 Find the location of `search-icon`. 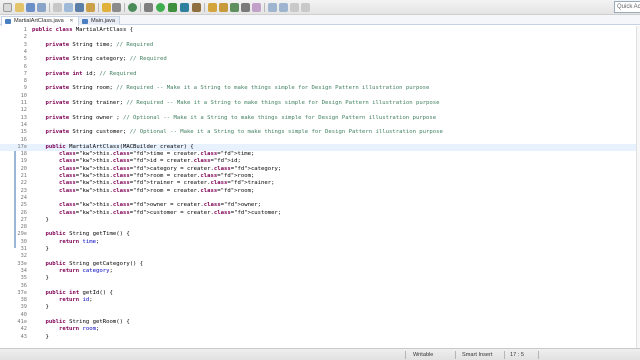

search-icon is located at coordinates (256, 7).